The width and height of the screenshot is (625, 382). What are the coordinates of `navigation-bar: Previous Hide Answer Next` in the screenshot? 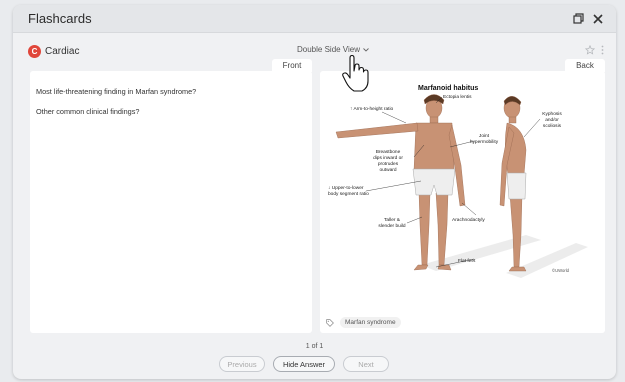 It's located at (304, 364).